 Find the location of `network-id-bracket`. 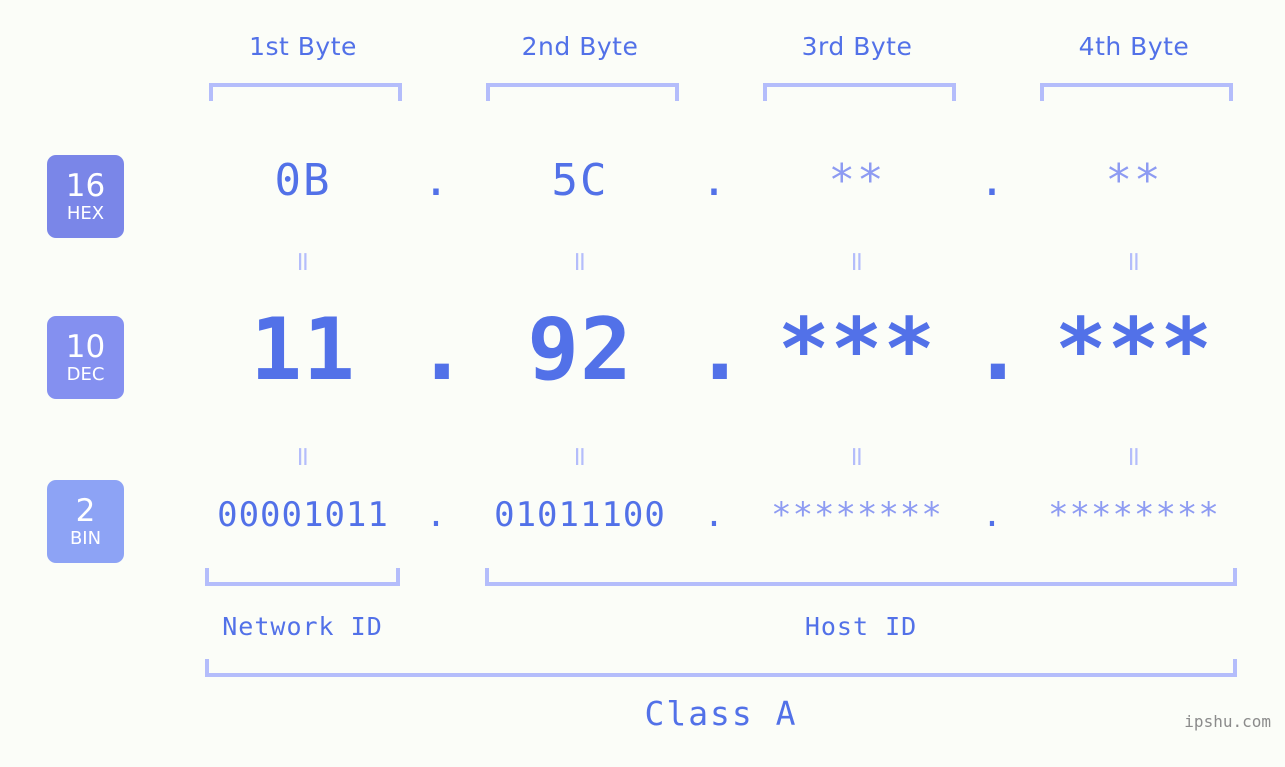

network-id-bracket is located at coordinates (302, 577).